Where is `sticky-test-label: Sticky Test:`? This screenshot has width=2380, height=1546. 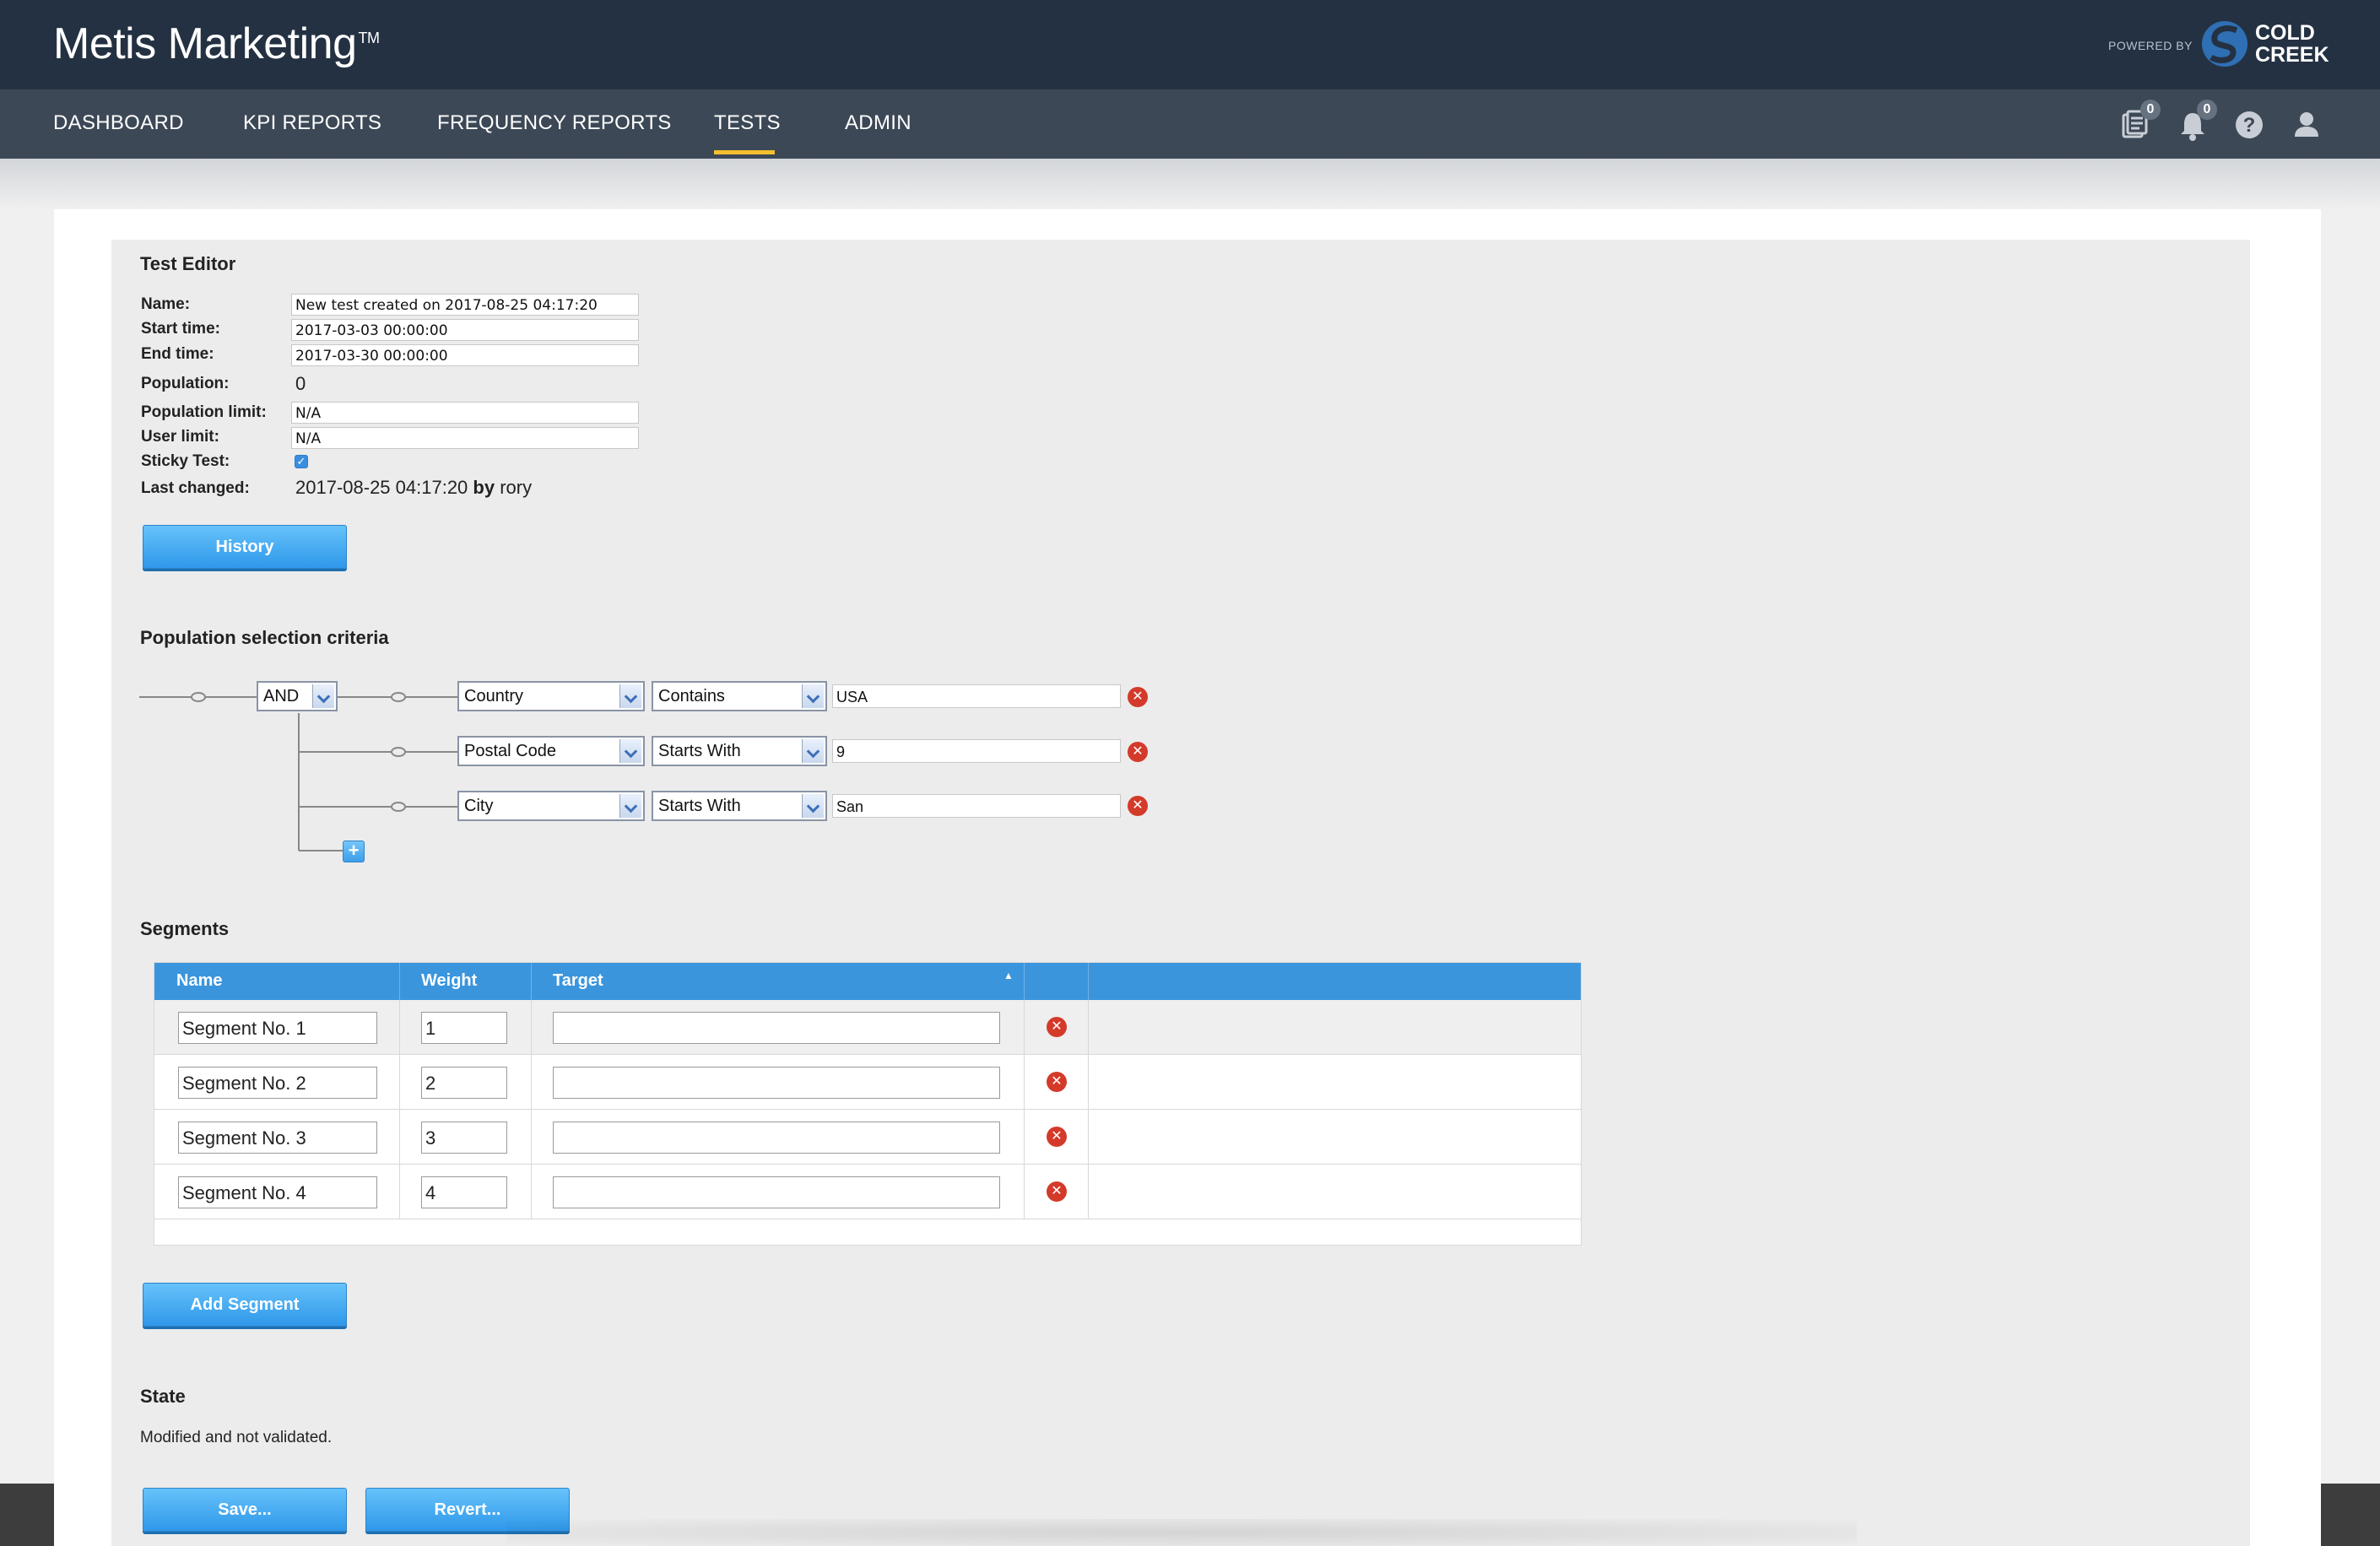 sticky-test-label: Sticky Test: is located at coordinates (185, 461).